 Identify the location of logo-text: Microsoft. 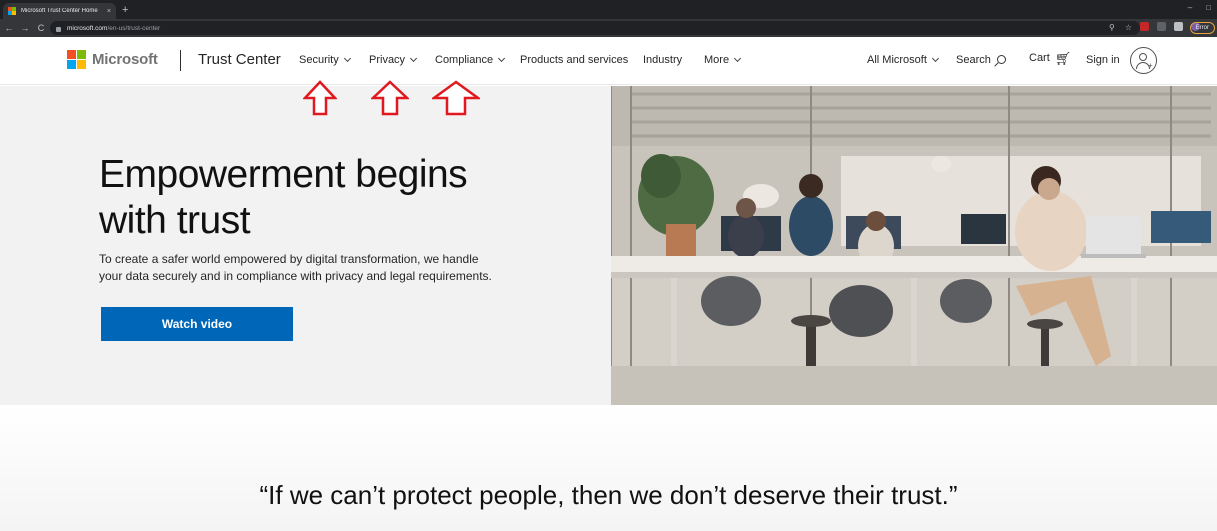
(125, 59).